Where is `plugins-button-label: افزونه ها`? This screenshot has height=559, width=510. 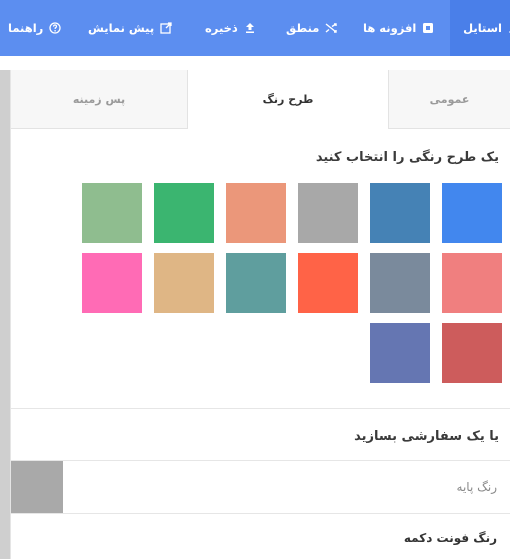 plugins-button-label: افزونه ها is located at coordinates (390, 28).